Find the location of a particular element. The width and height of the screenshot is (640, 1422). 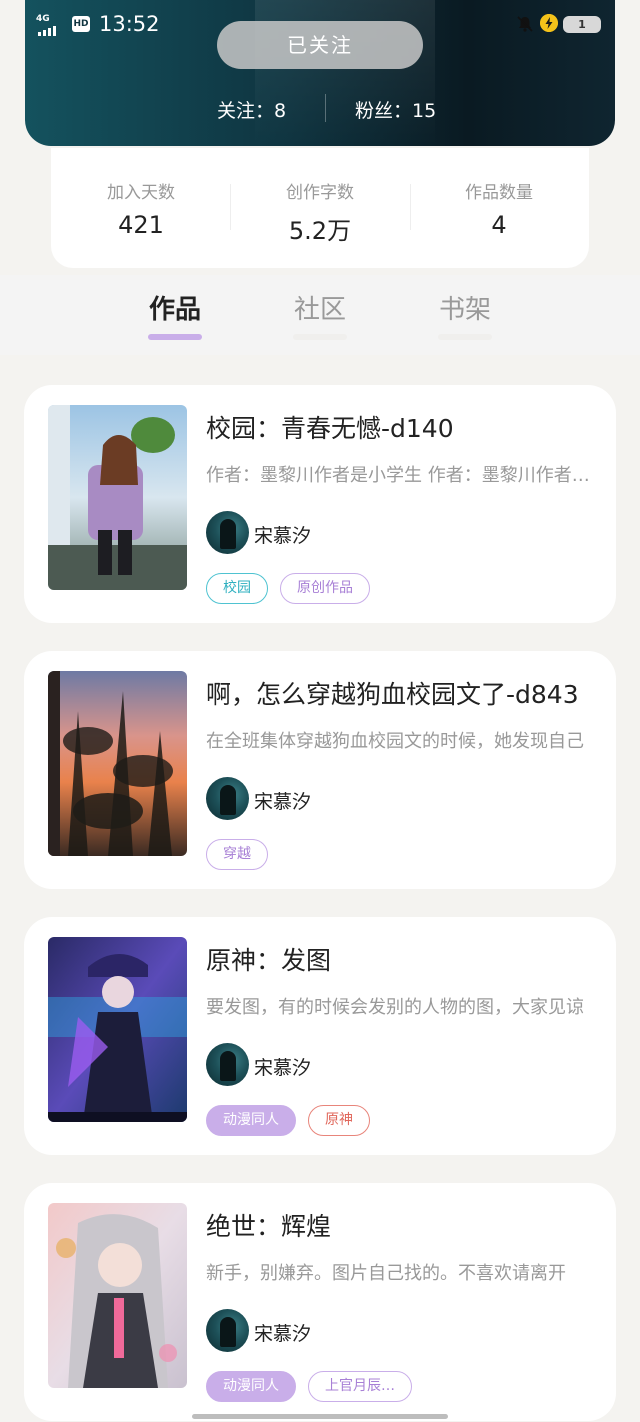

follow-stats: 关注：8 粉丝：15 is located at coordinates (320, 109).